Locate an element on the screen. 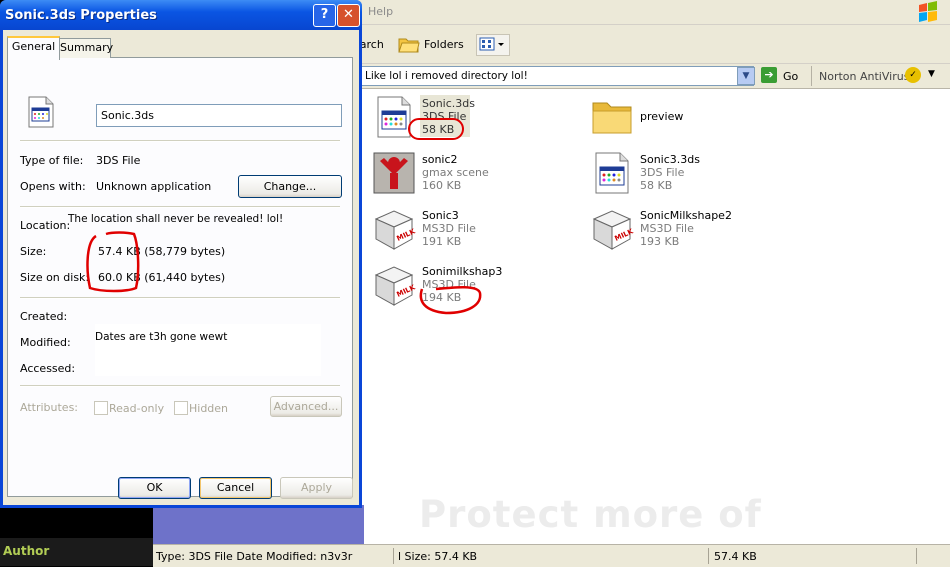 The image size is (950, 567). file-item: MILK SonicMilkshape2 MS3D File 193 KB is located at coordinates (695, 231).